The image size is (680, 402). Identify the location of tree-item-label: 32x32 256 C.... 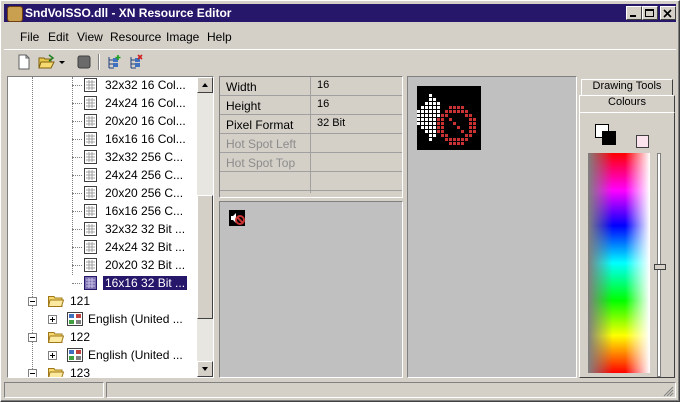
(144, 157).